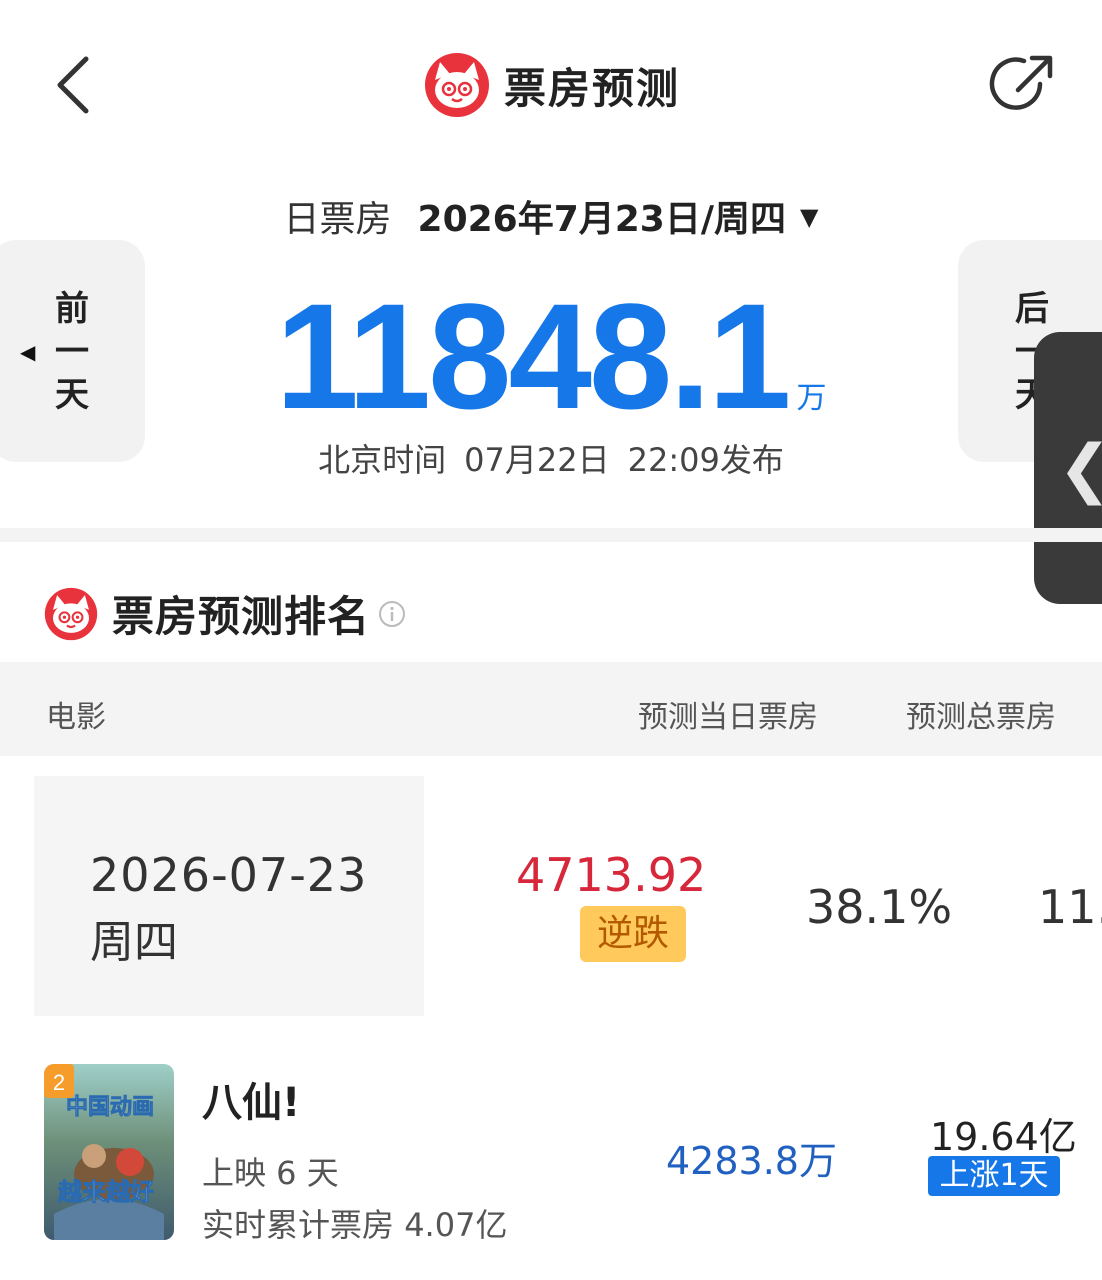  What do you see at coordinates (551, 709) in the screenshot?
I see `ranking-column-headers: 电影 预测当日票房 预测总票房` at bounding box center [551, 709].